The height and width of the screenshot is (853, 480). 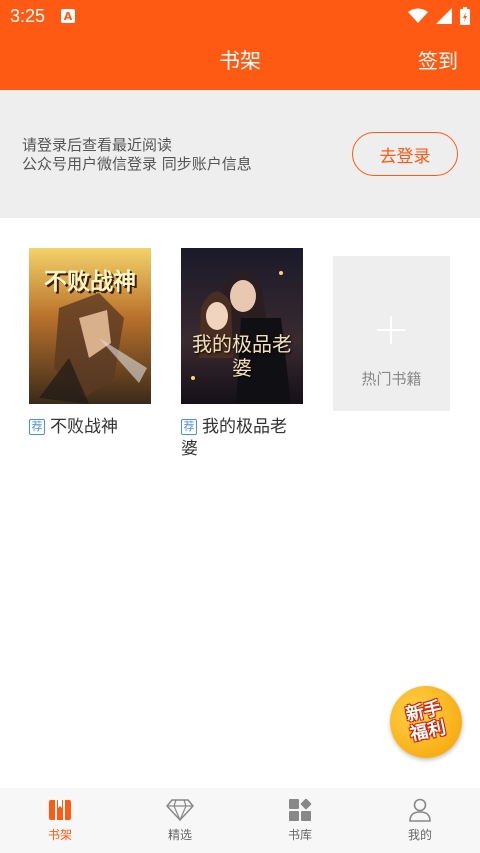 What do you see at coordinates (420, 810) in the screenshot?
I see `user-icon` at bounding box center [420, 810].